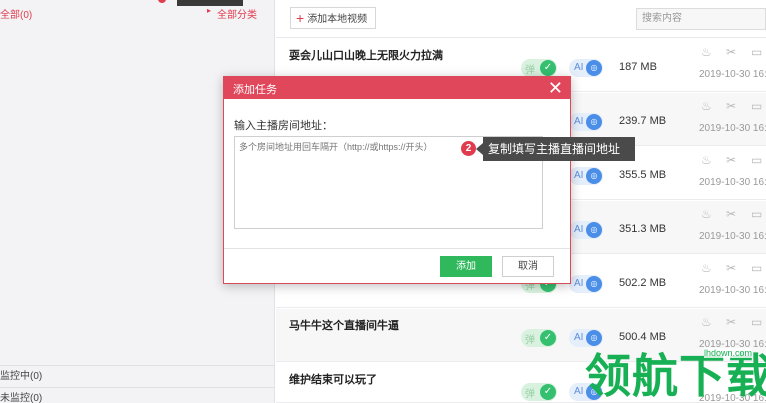 This screenshot has width=766, height=403. What do you see at coordinates (366, 56) in the screenshot?
I see `row-title: 耍会儿山口山晚上无限火力拉满` at bounding box center [366, 56].